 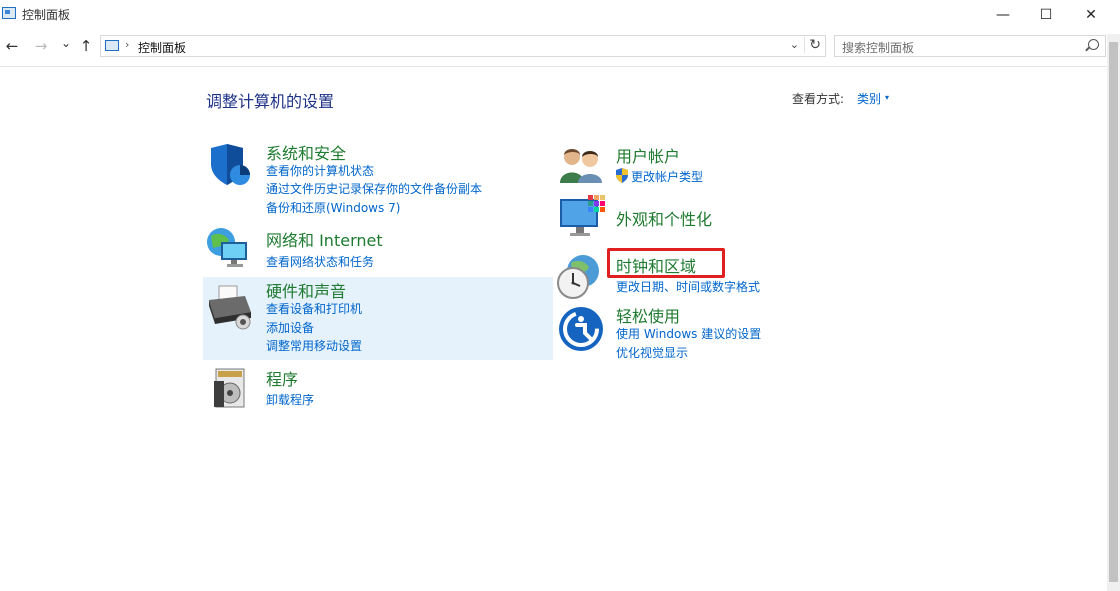 I want to click on close-button: ✕, so click(x=1091, y=15).